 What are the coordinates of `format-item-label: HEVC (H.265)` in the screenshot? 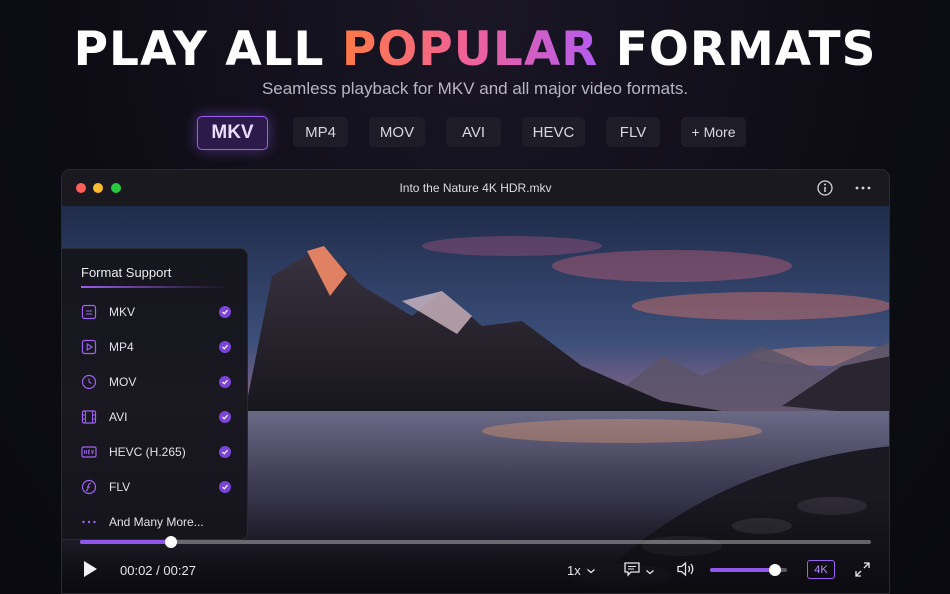 It's located at (147, 452).